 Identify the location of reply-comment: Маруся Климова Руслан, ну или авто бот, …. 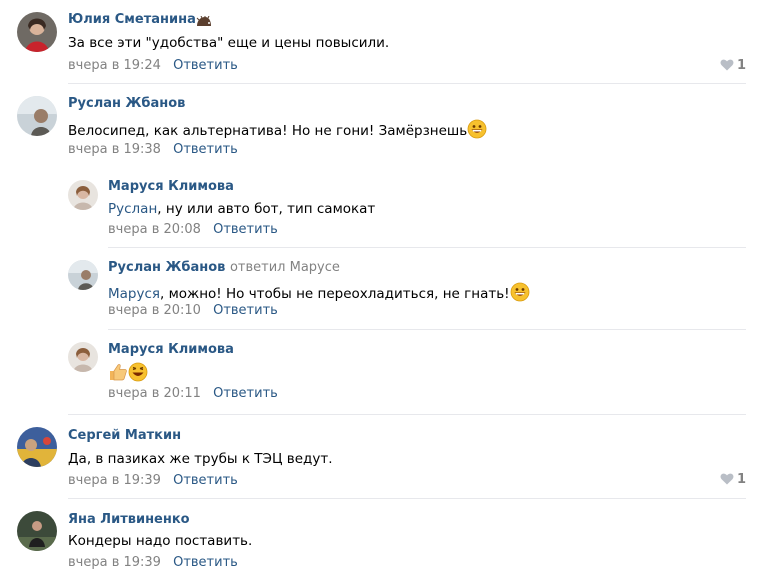
(380, 208).